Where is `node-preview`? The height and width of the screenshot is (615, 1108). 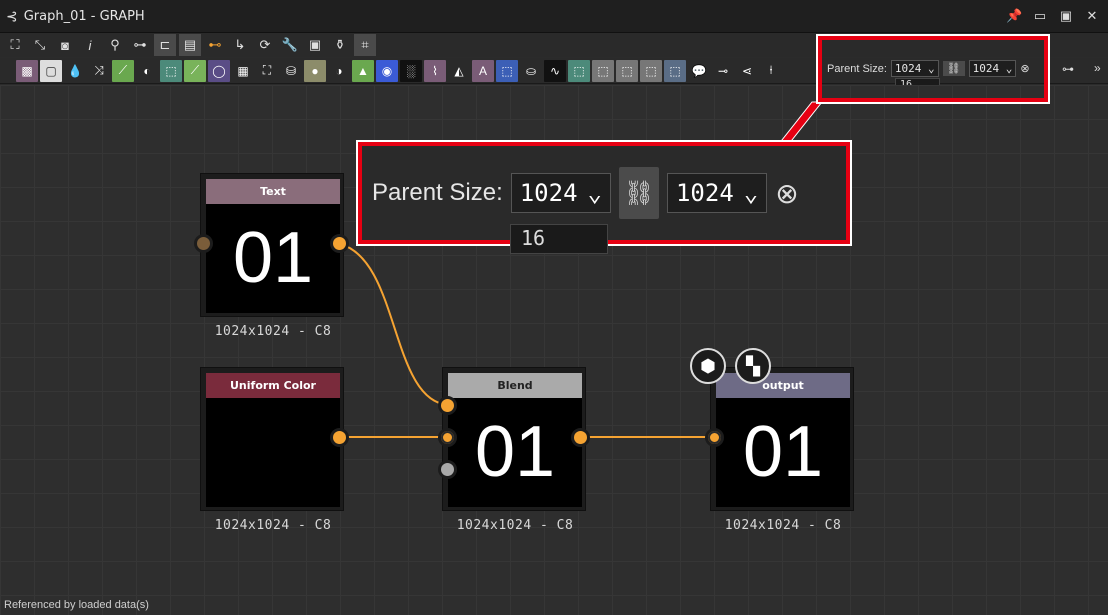 node-preview is located at coordinates (273, 452).